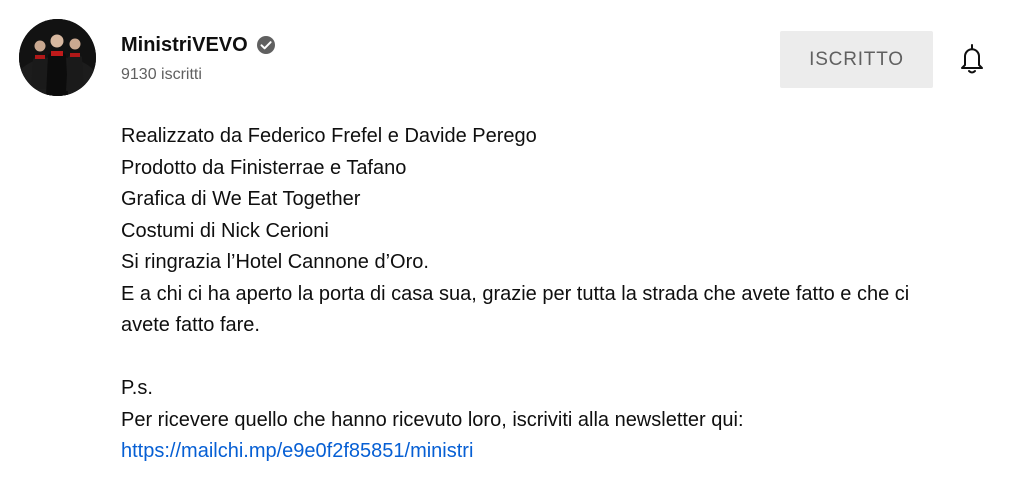 The image size is (1024, 493). I want to click on subscriber-count: 9130 iscritti, so click(161, 74).